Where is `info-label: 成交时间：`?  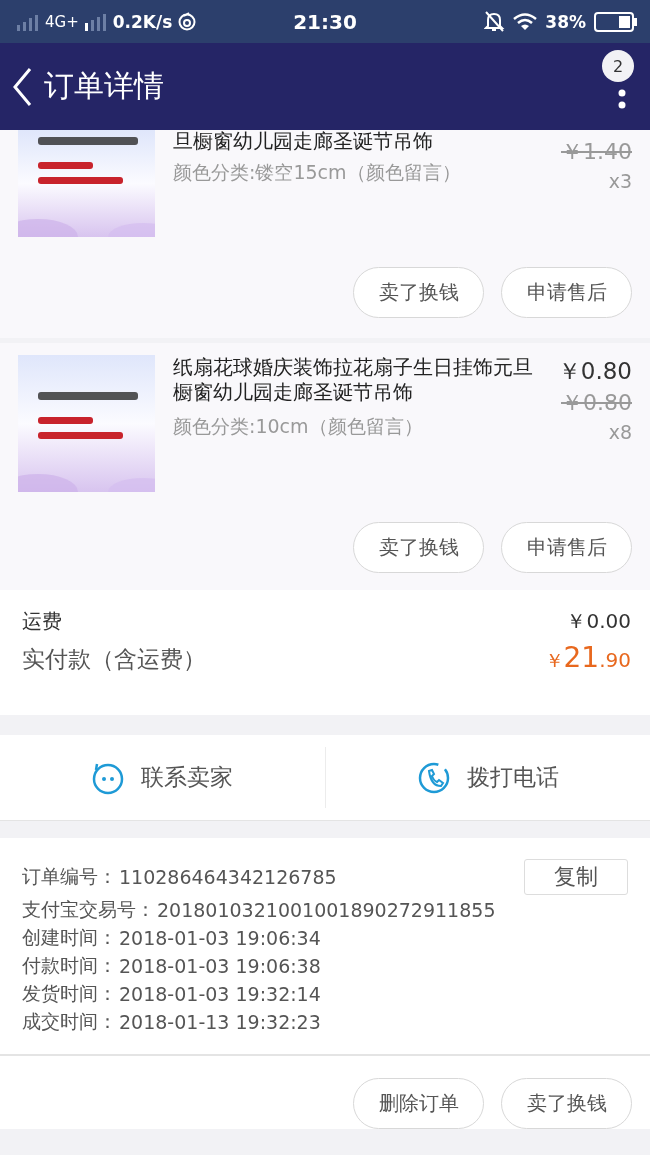
info-label: 成交时间： is located at coordinates (69, 1021).